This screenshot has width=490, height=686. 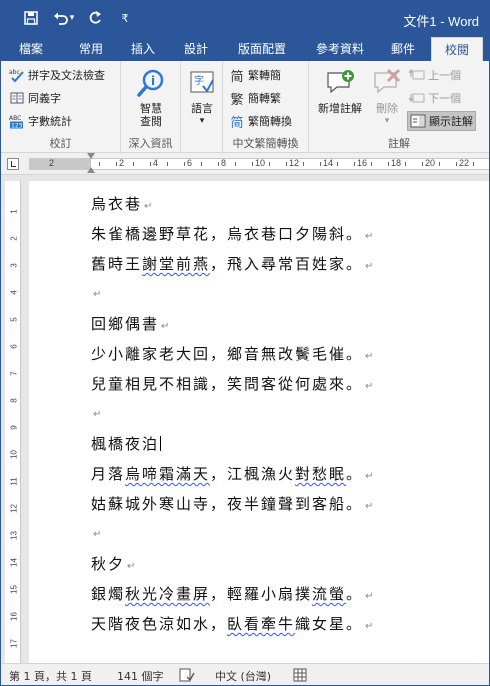 What do you see at coordinates (31, 49) in the screenshot?
I see `tab-file: 檔案` at bounding box center [31, 49].